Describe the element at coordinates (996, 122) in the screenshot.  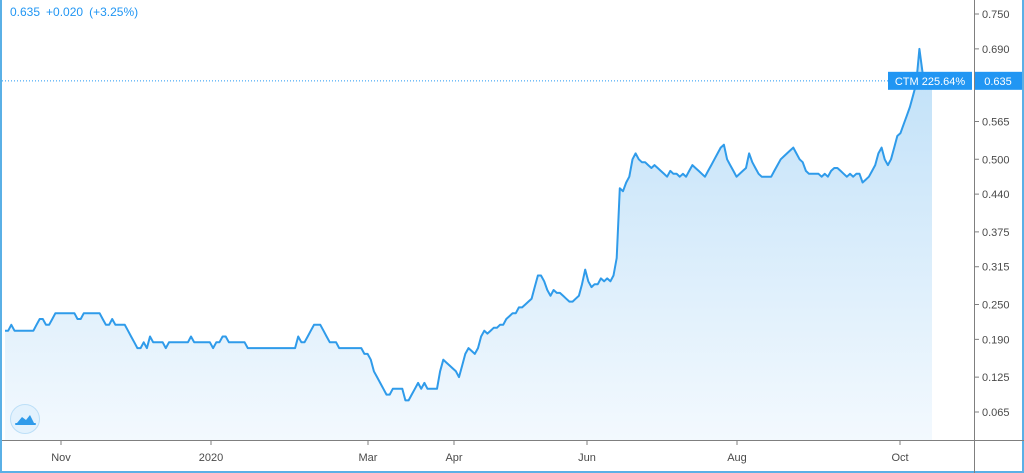
I see `y-tick-label: 0.565` at that location.